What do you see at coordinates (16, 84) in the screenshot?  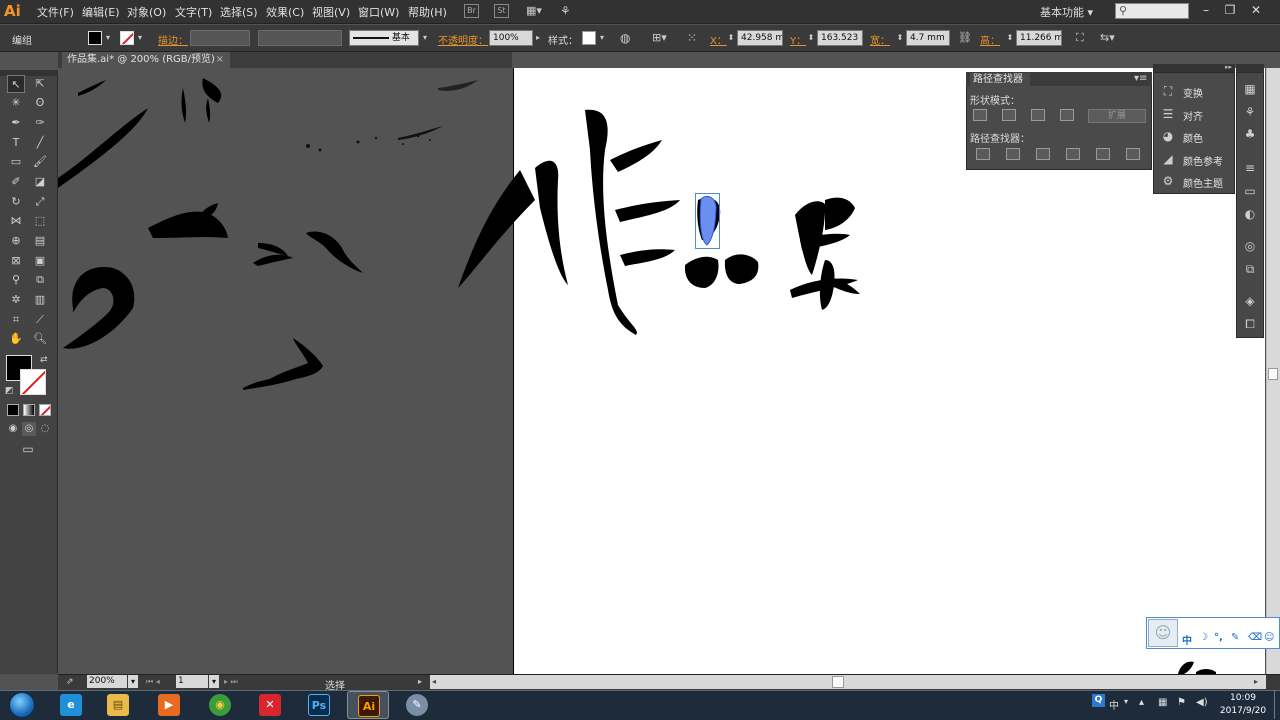 I see `selection-tool-icon: ↖` at bounding box center [16, 84].